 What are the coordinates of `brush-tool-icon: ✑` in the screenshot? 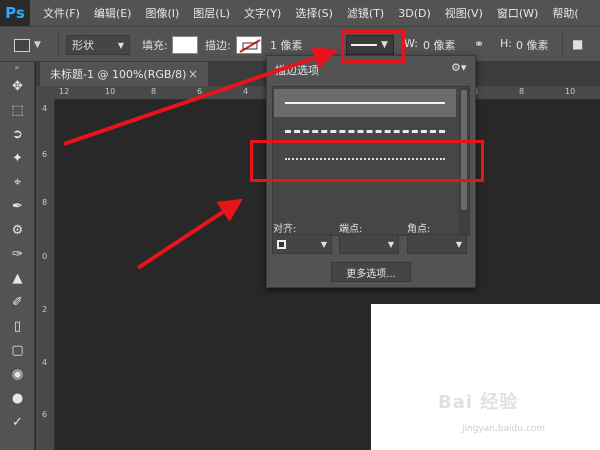 It's located at (17, 254).